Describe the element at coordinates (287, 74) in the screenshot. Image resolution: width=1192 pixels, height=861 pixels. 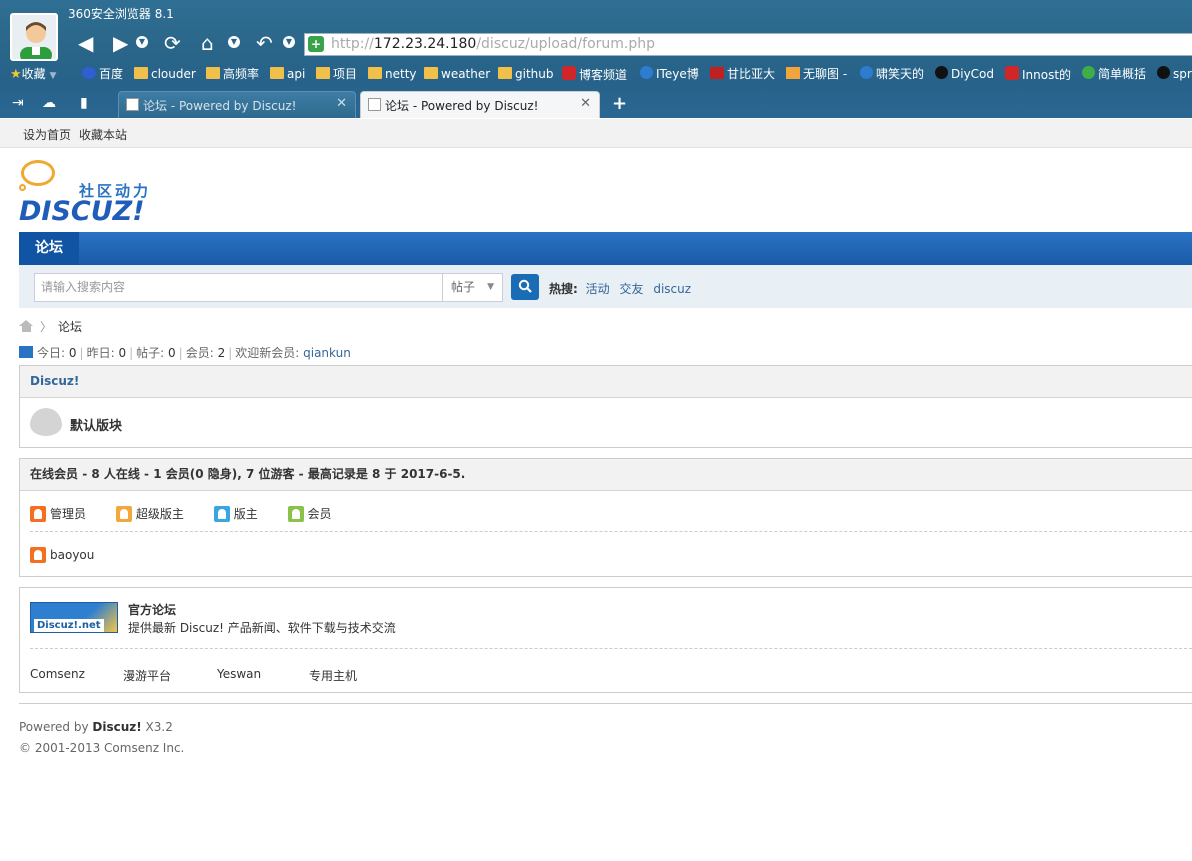
I see `bookmark-api: api` at that location.